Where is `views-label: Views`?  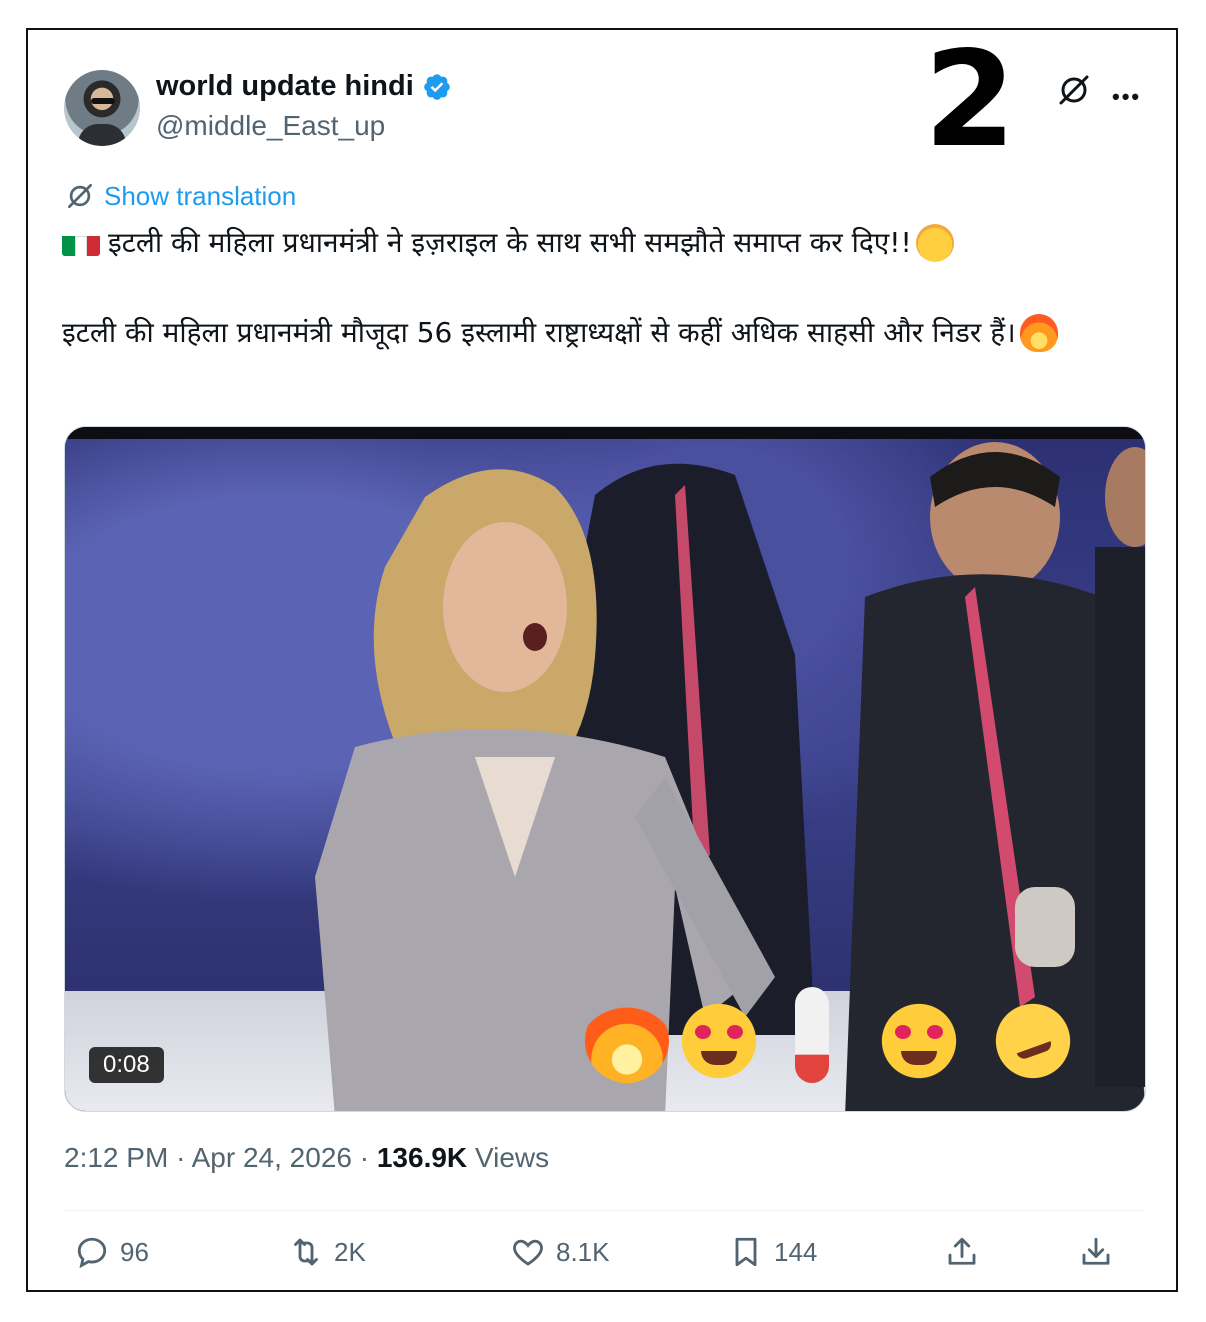 views-label: Views is located at coordinates (512, 1157).